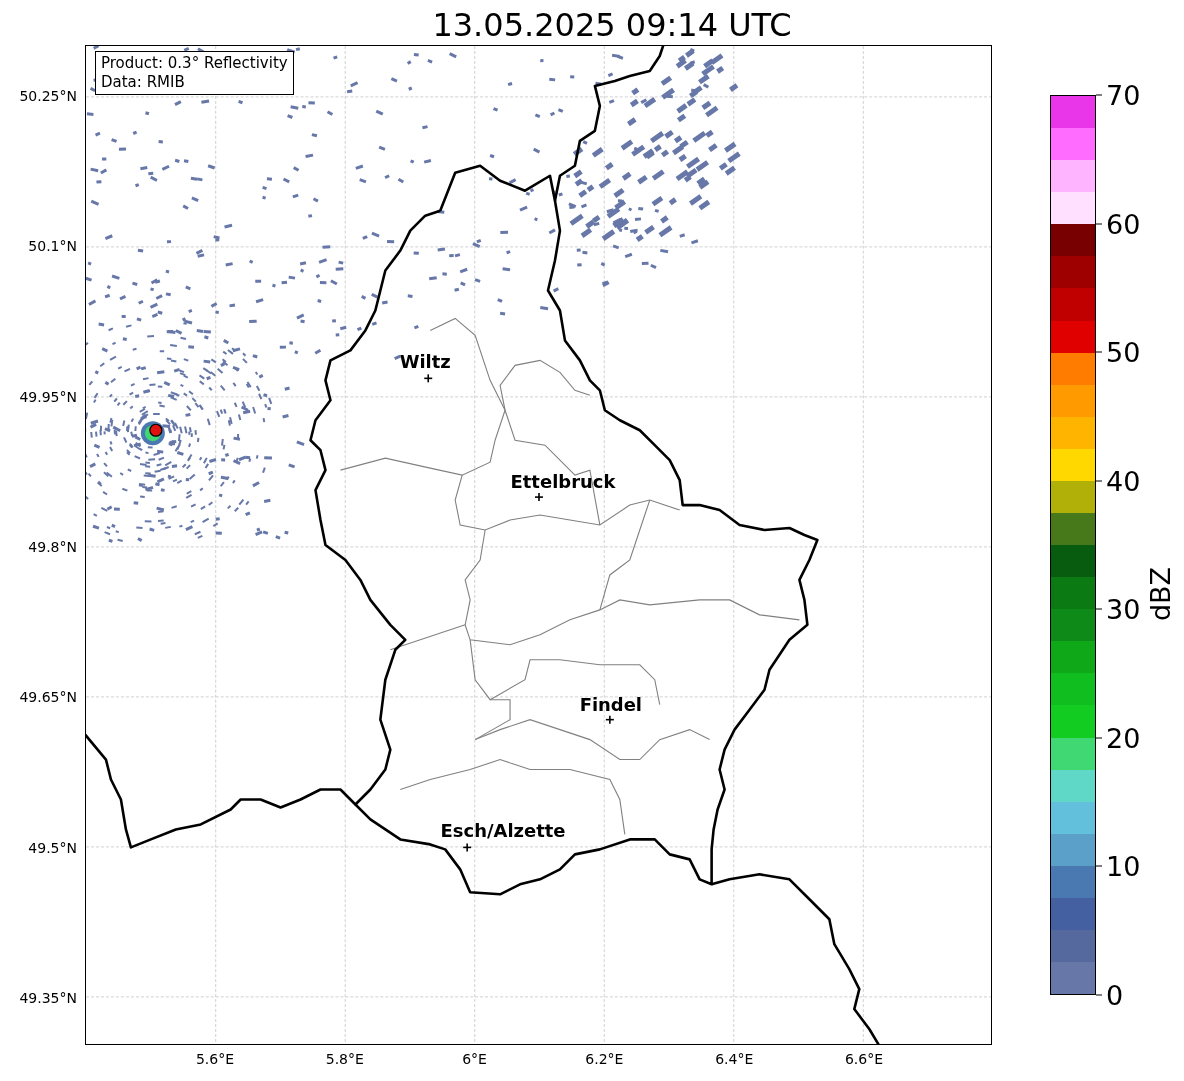 This screenshot has height=1081, width=1184. Describe the element at coordinates (1118, 224) in the screenshot. I see `scale-tick-label: 60` at that location.